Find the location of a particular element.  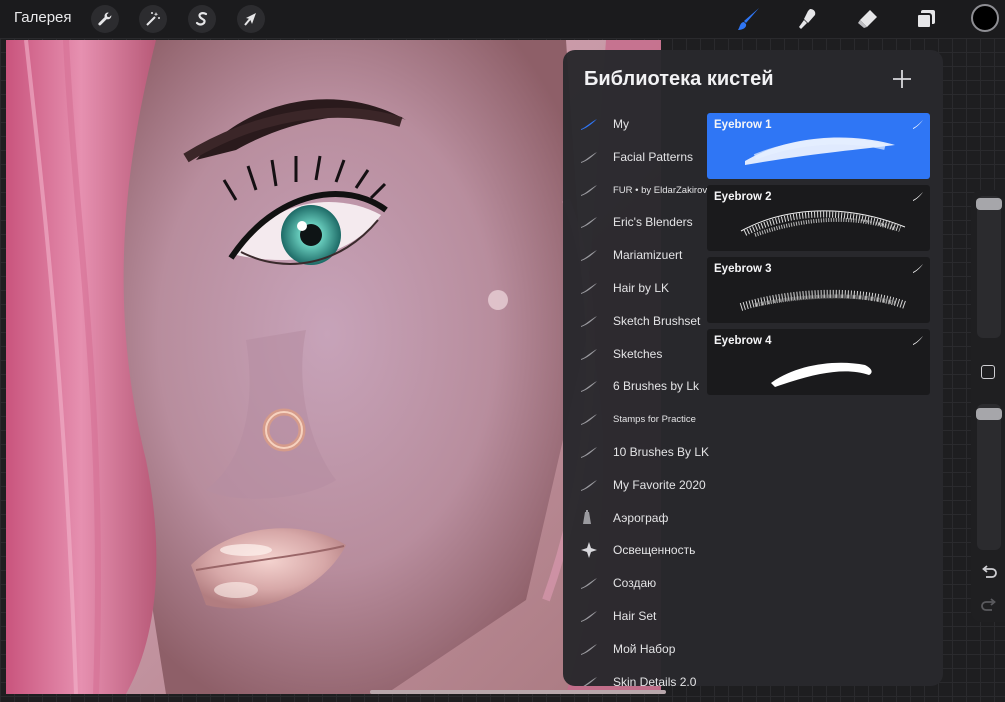

brush-icon is located at coordinates (748, 19).